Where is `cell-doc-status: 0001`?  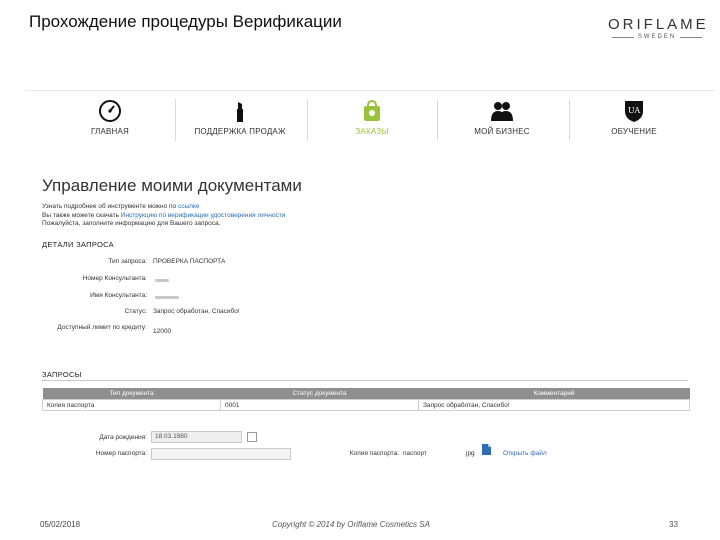
cell-doc-status: 0001 is located at coordinates (319, 405).